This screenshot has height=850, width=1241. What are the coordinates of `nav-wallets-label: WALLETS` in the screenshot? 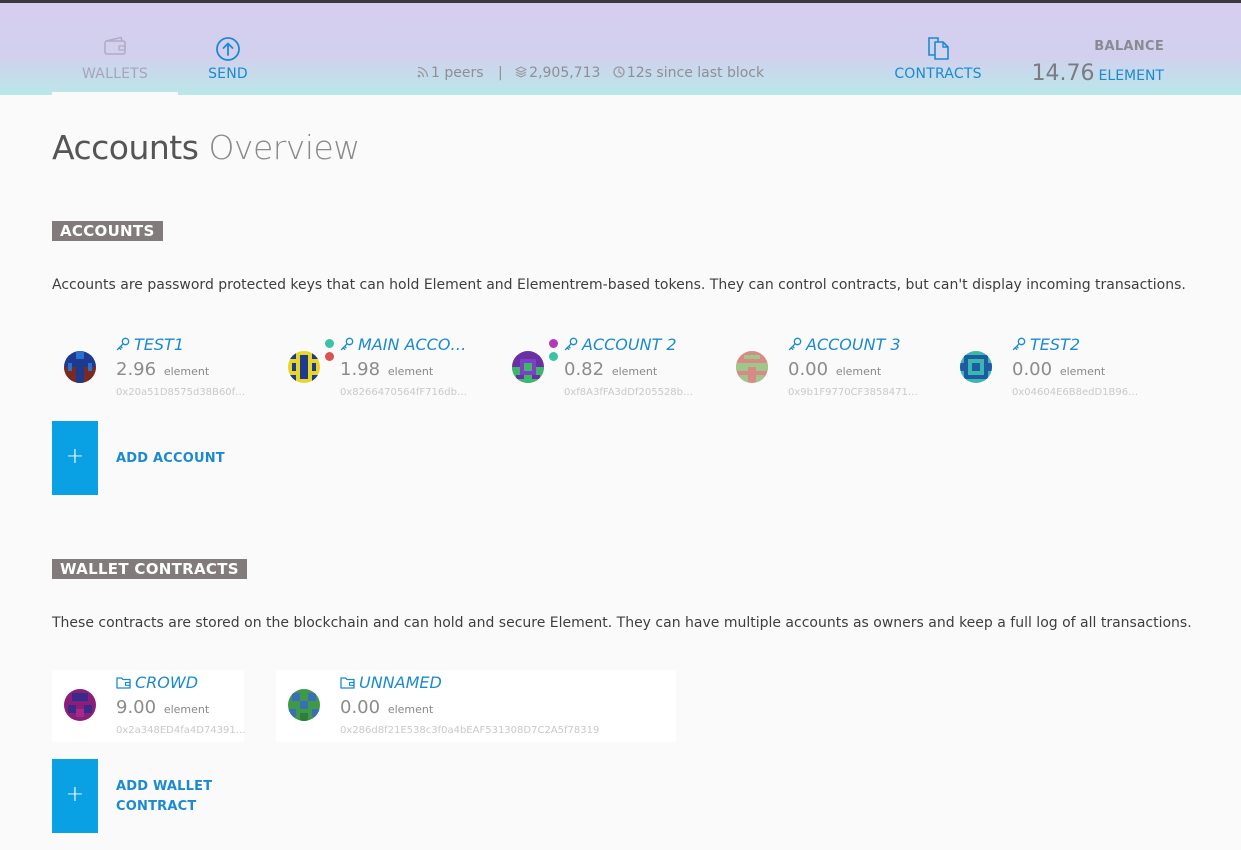 It's located at (115, 74).